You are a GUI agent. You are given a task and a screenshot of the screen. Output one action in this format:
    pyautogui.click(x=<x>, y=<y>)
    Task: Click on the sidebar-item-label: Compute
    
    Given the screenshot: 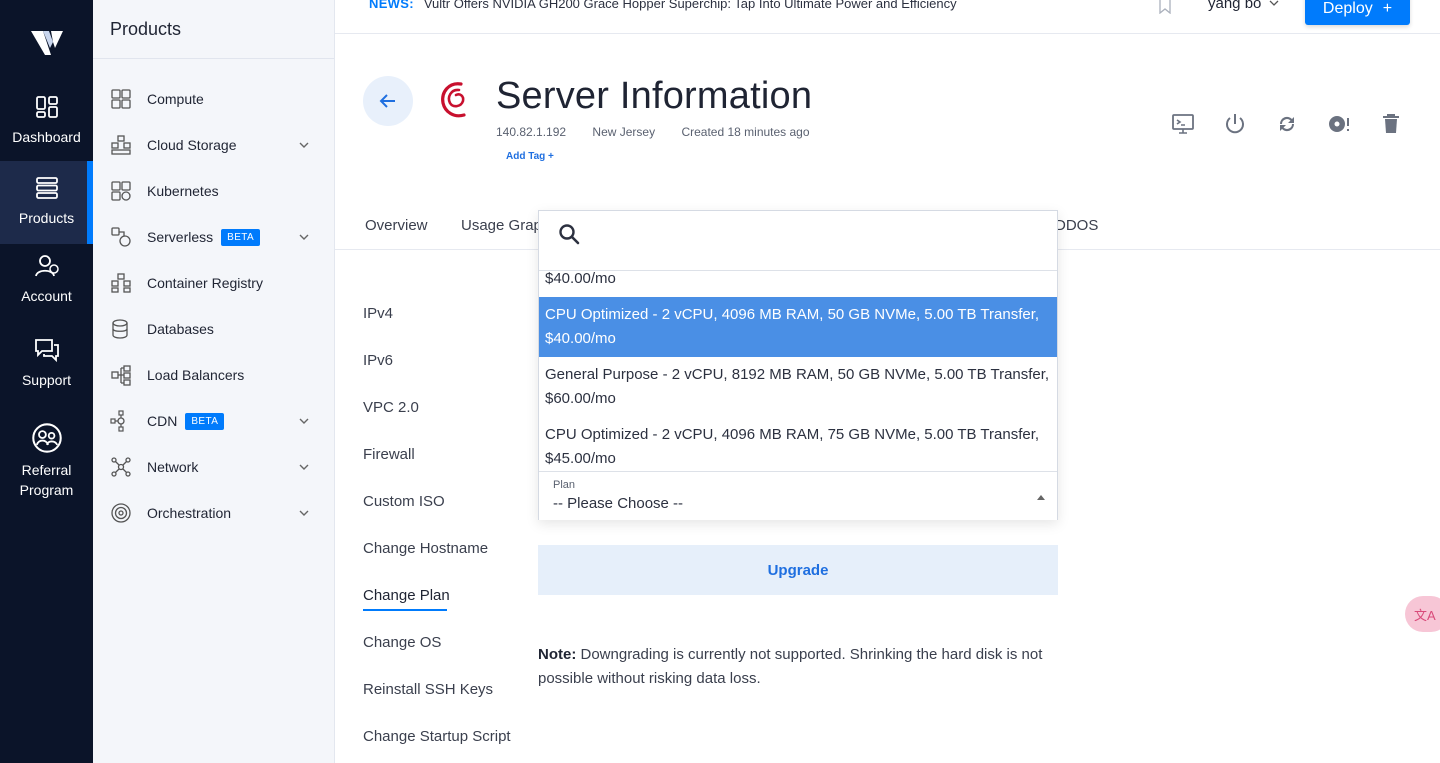 What is the action you would take?
    pyautogui.click(x=175, y=99)
    